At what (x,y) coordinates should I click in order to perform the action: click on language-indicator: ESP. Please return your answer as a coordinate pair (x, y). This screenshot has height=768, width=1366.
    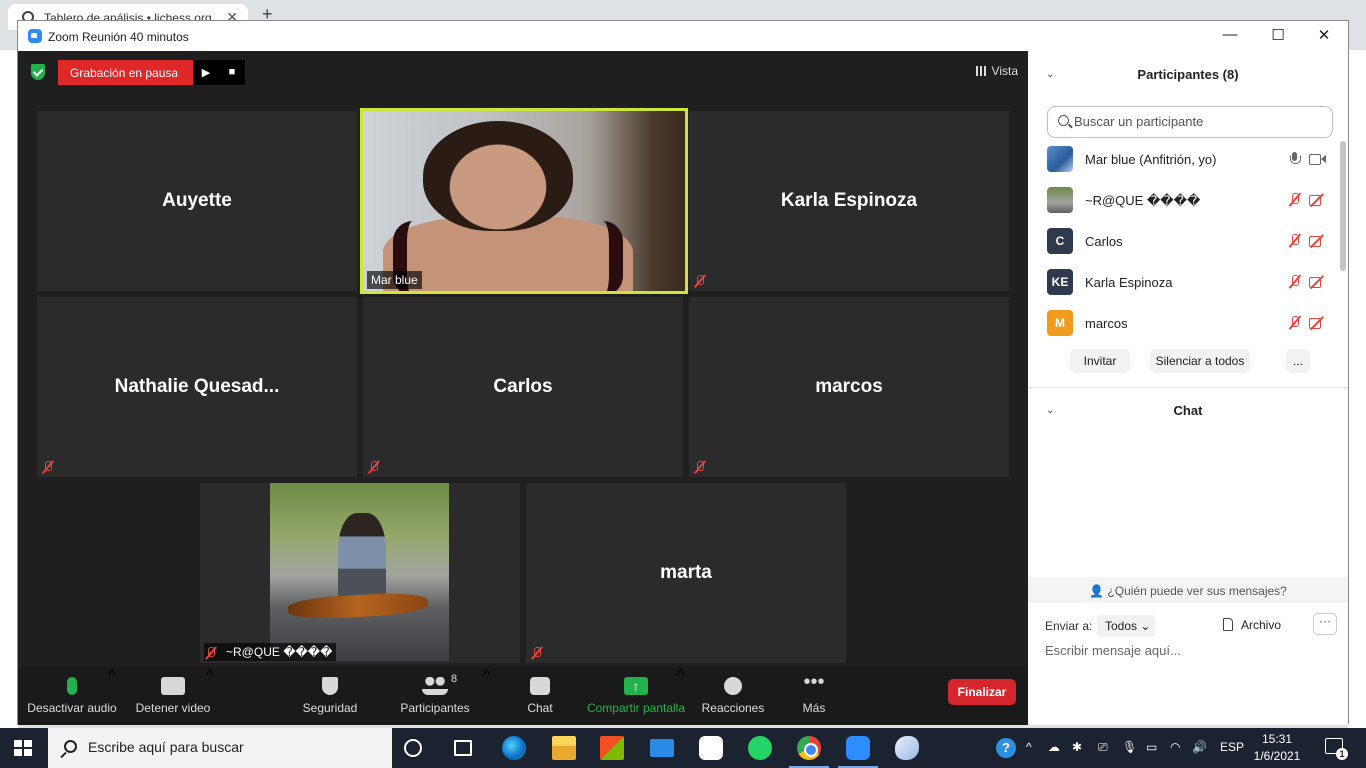
    Looking at the image, I should click on (1232, 747).